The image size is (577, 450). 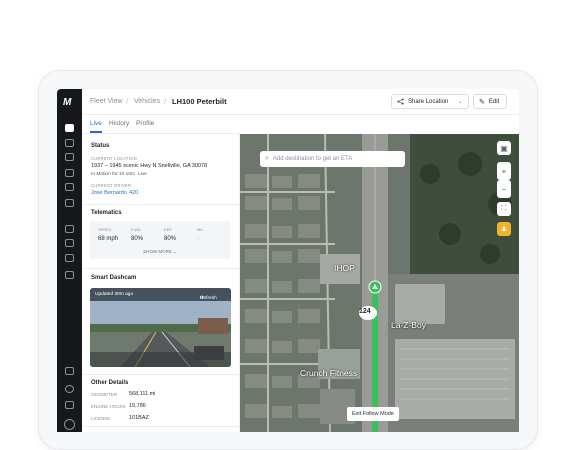 What do you see at coordinates (108, 234) in the screenshot?
I see `speed-stat: SPEED 68 mph` at bounding box center [108, 234].